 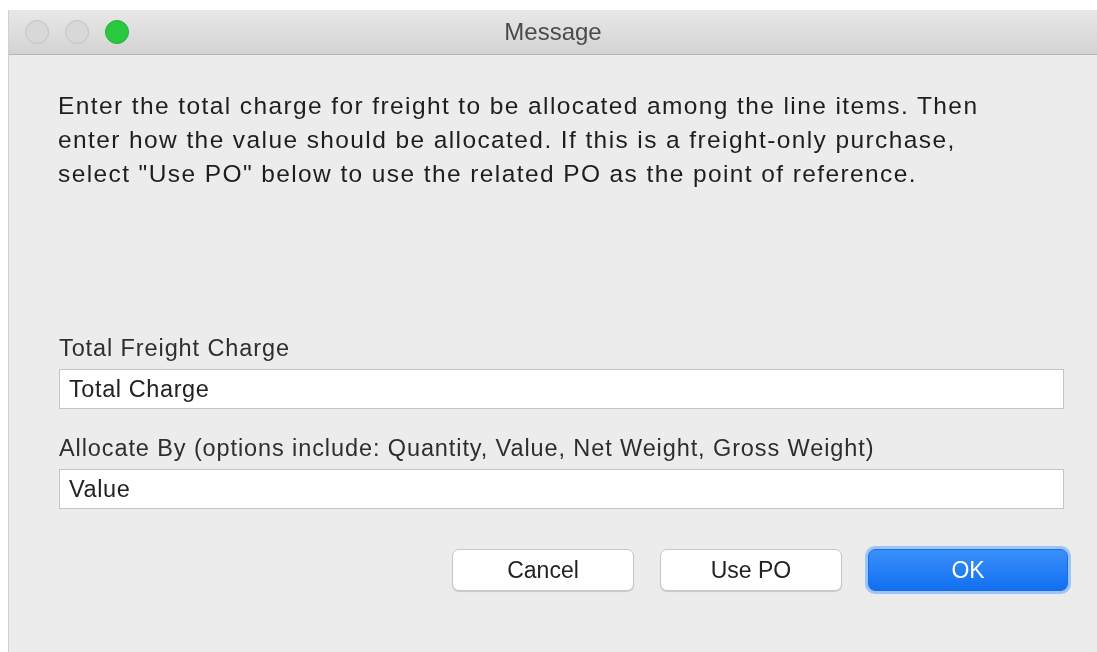 I want to click on input-field: Total Charge, so click(x=561, y=389).